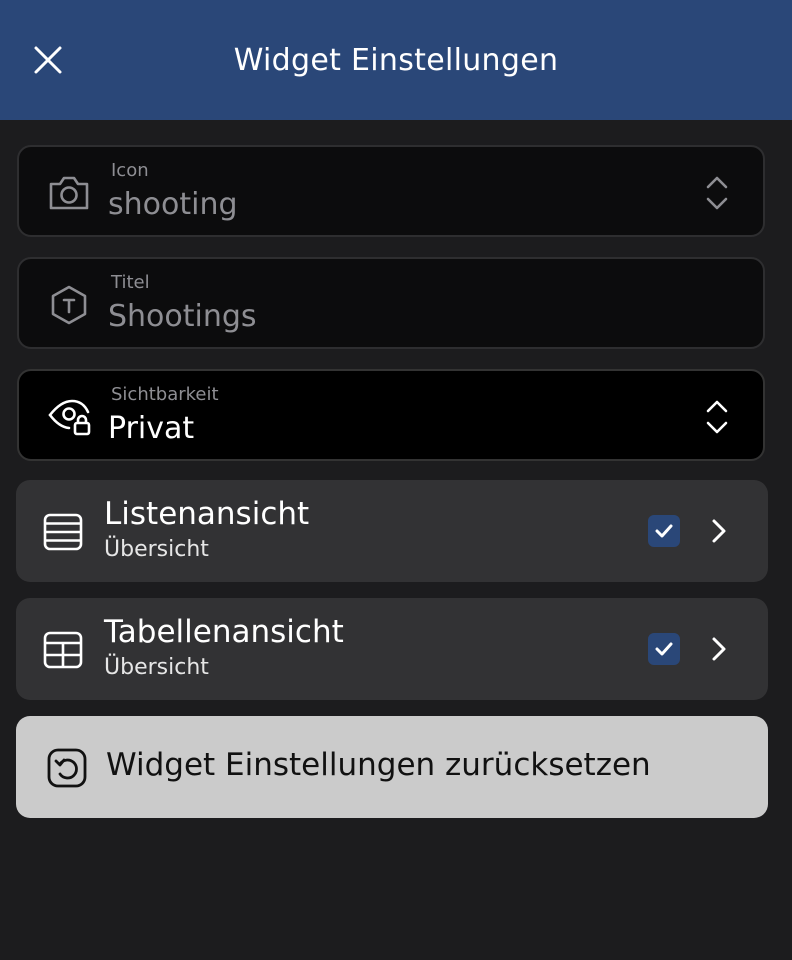 Image resolution: width=792 pixels, height=960 pixels. I want to click on page-title: Widget Einstellungen, so click(396, 60).